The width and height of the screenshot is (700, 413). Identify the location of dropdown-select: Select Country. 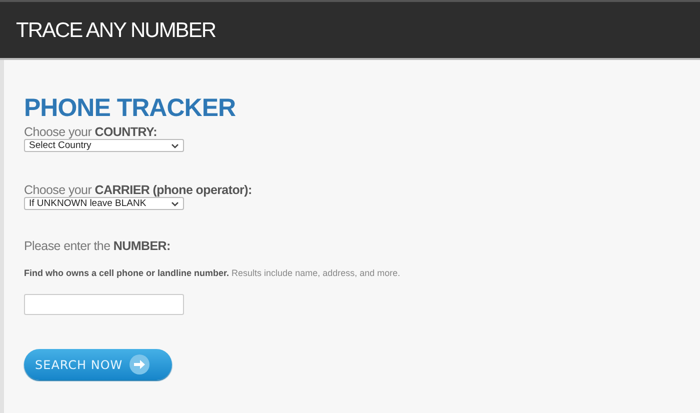
(104, 145).